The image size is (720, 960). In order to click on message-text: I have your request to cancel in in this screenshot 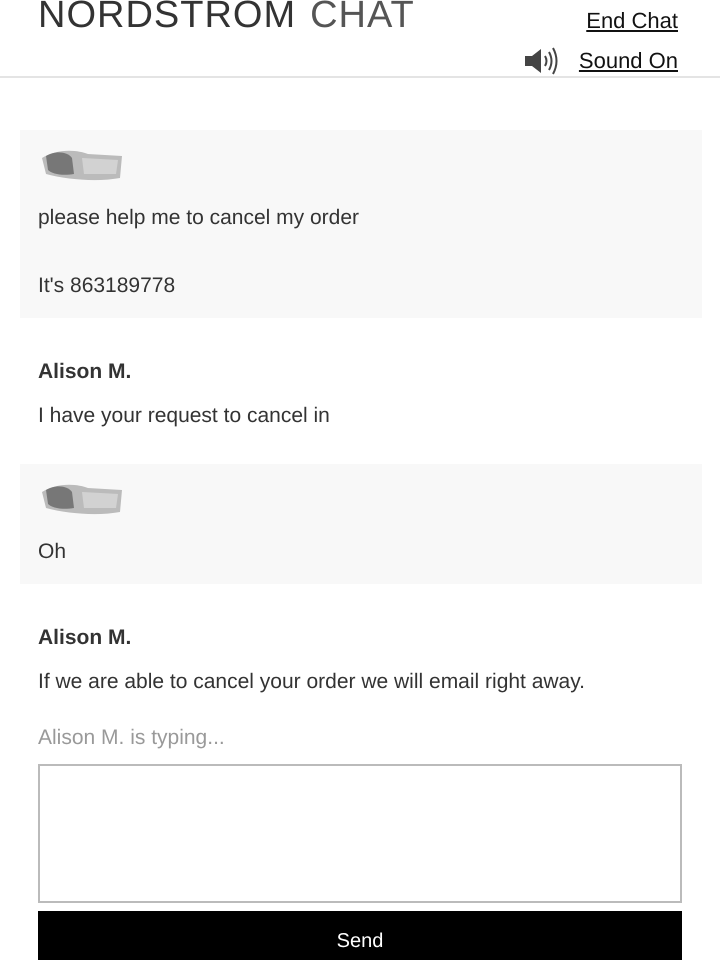, I will do `click(184, 416)`.